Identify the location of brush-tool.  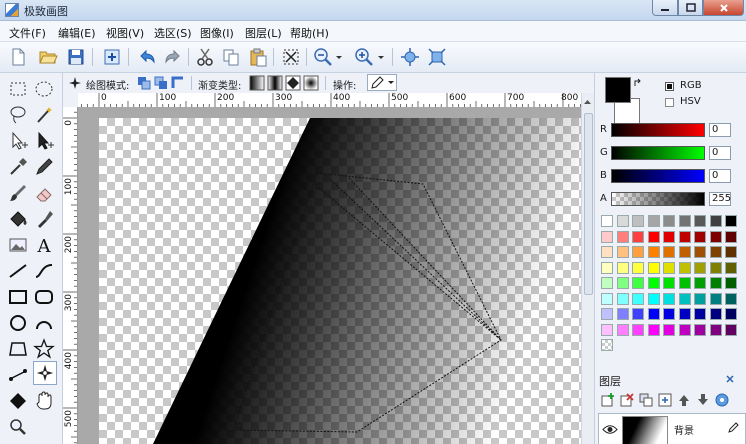
(18, 193).